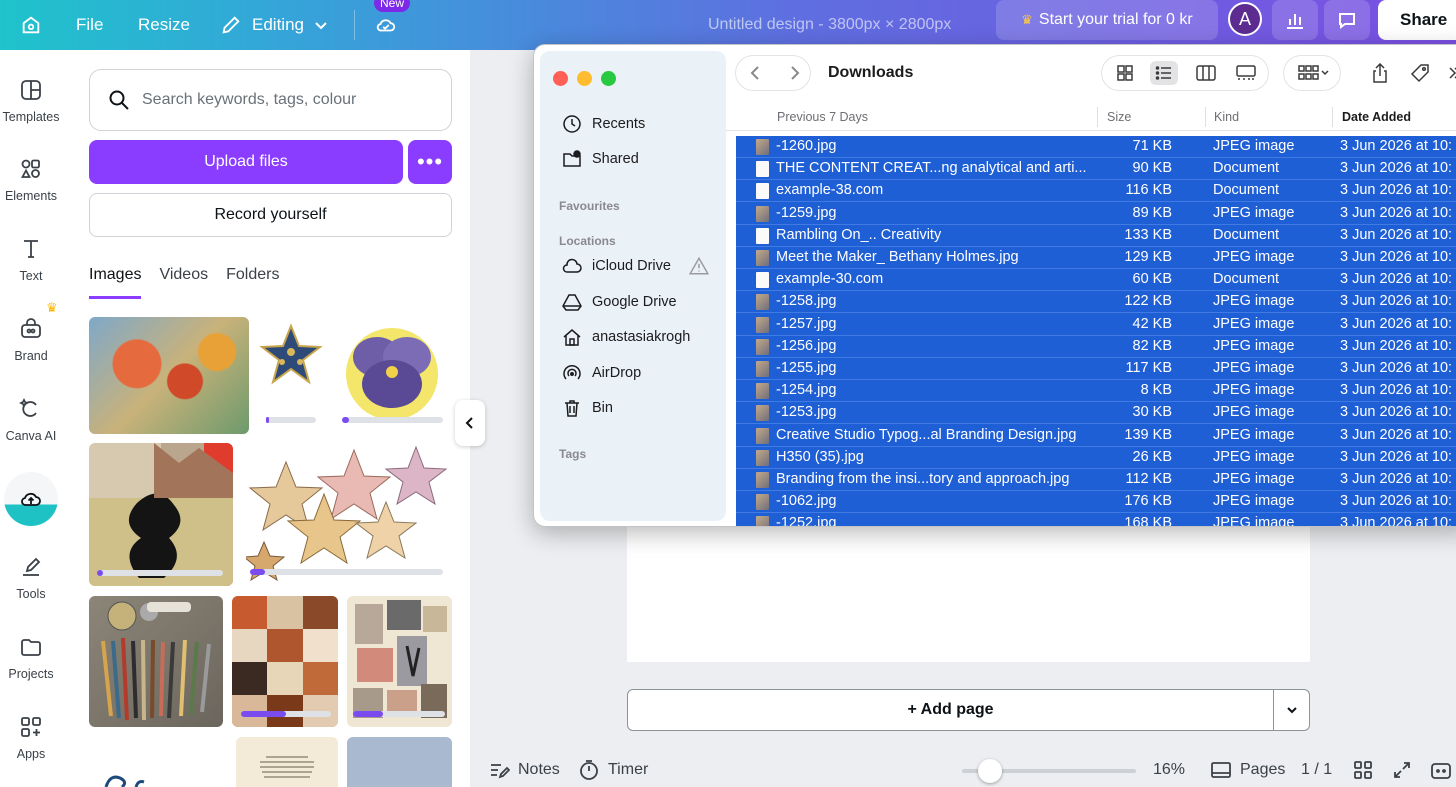 Image resolution: width=1456 pixels, height=787 pixels. What do you see at coordinates (1169, 769) in the screenshot?
I see `zoom-level: 16%` at bounding box center [1169, 769].